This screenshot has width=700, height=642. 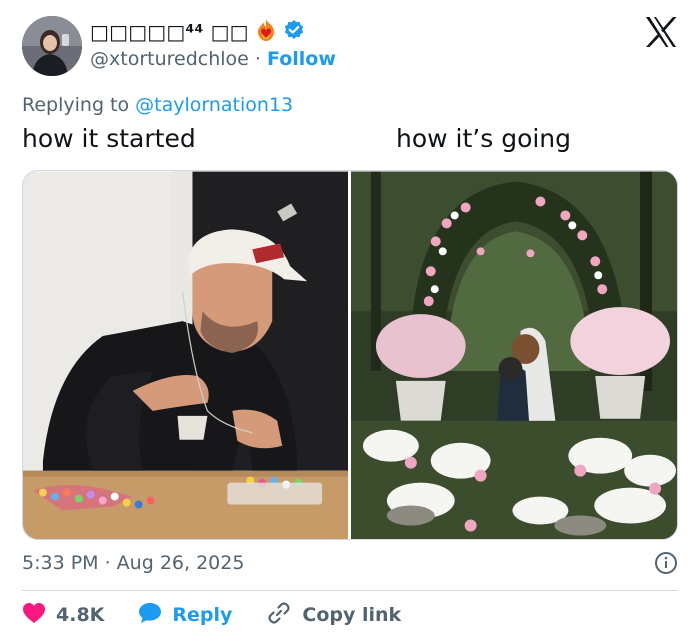 I want to click on tweet-timestamp: 5:33 PM · Aug 26, 2025, so click(x=133, y=563).